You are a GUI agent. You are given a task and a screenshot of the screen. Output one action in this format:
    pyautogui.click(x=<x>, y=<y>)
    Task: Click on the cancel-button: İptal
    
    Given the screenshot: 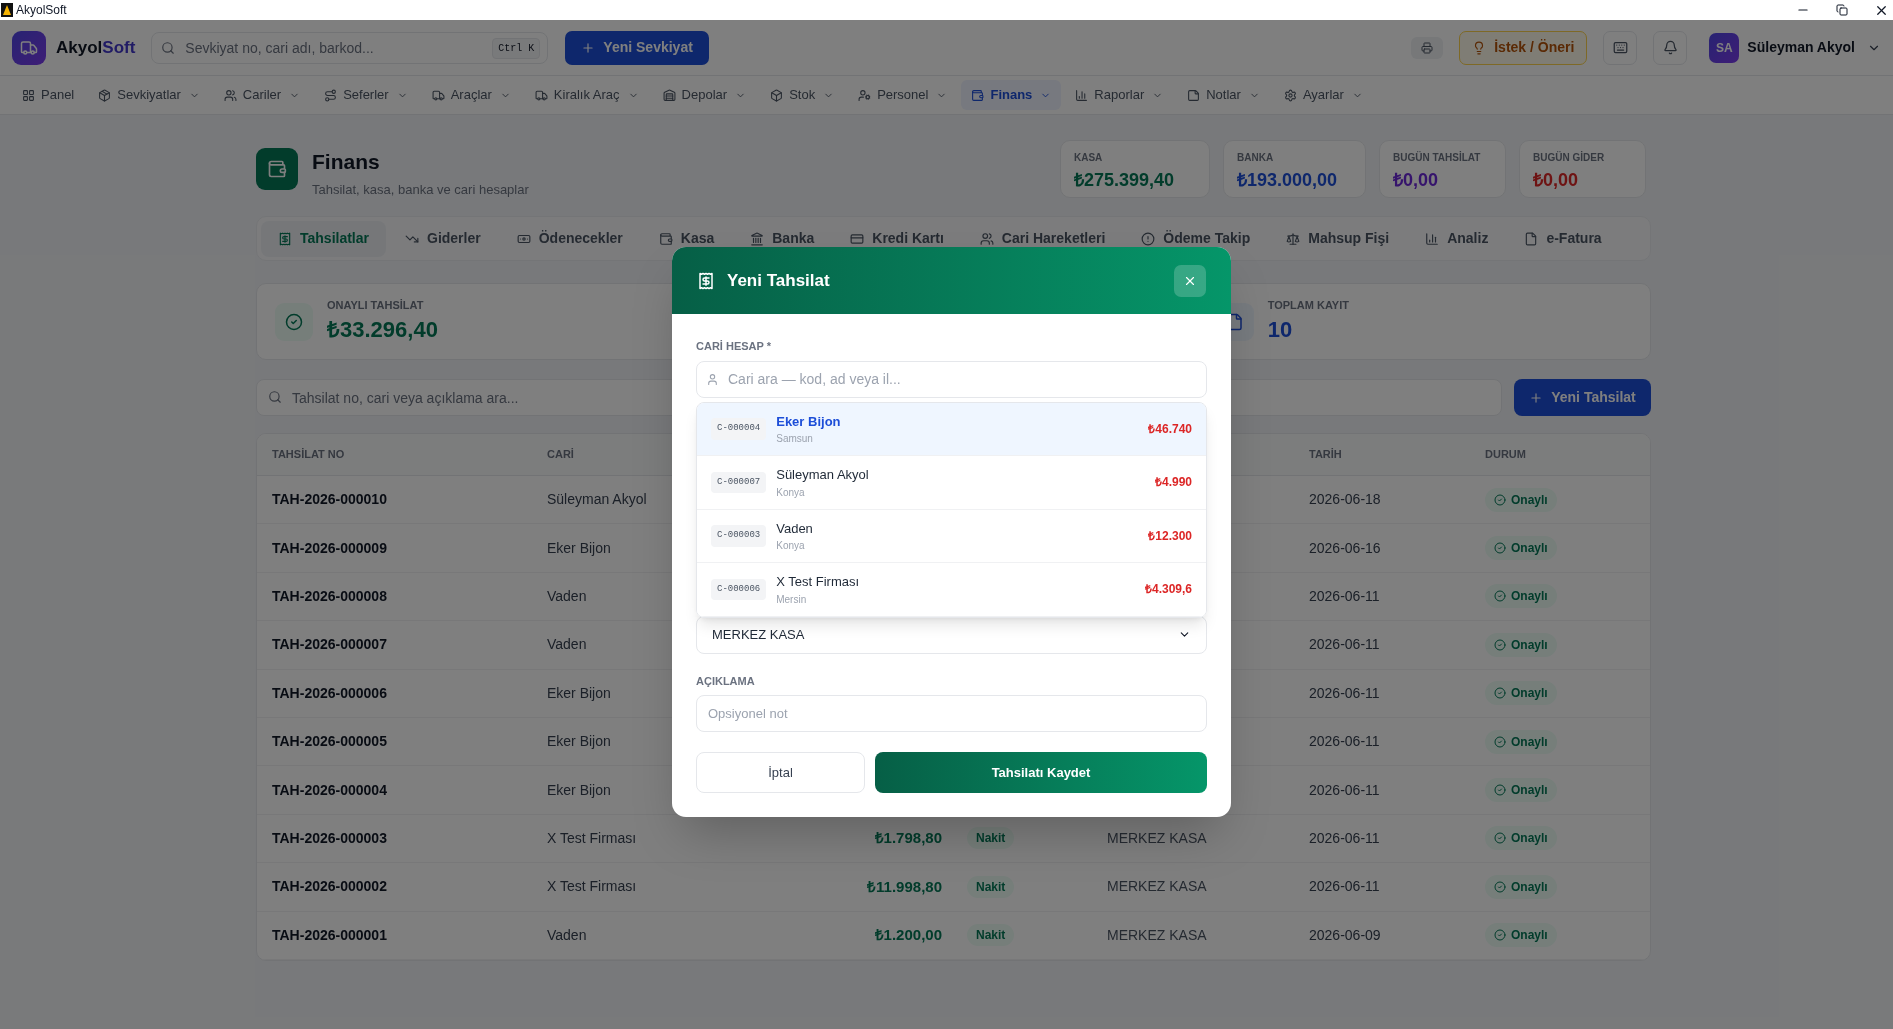 What is the action you would take?
    pyautogui.click(x=780, y=772)
    